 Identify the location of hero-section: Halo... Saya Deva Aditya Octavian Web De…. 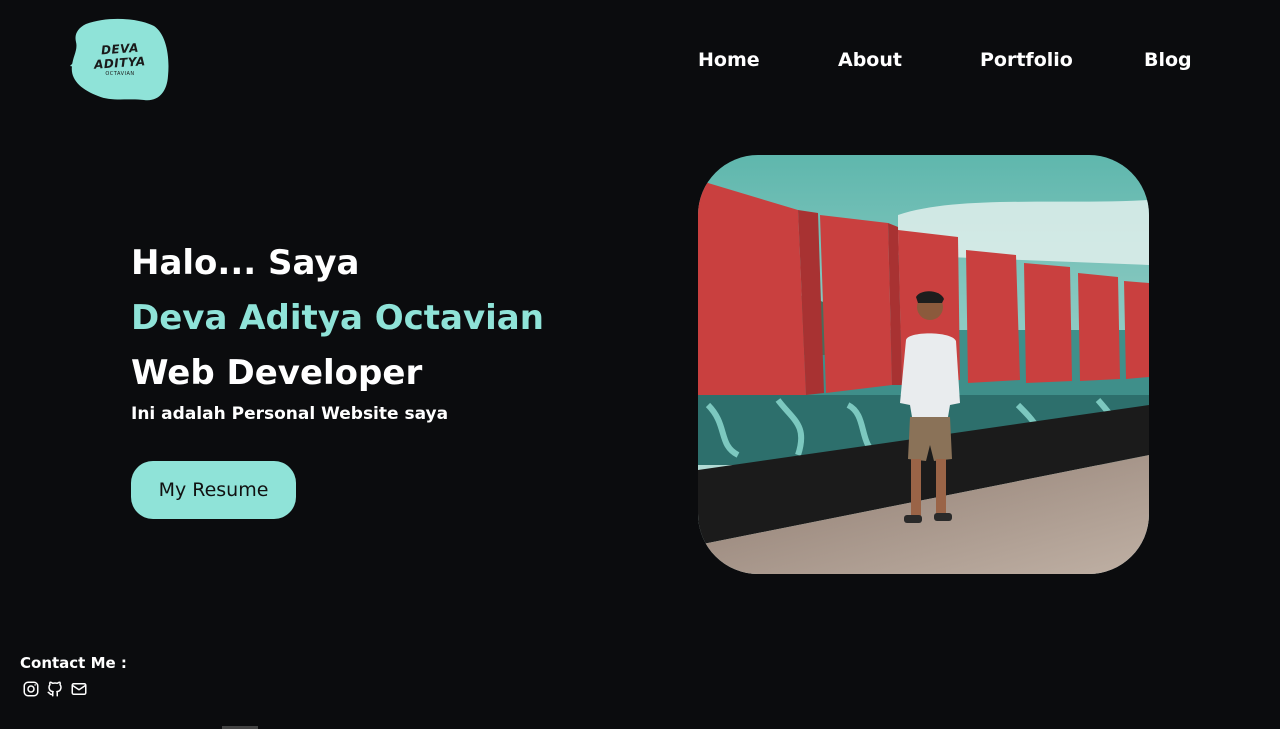
(391, 330).